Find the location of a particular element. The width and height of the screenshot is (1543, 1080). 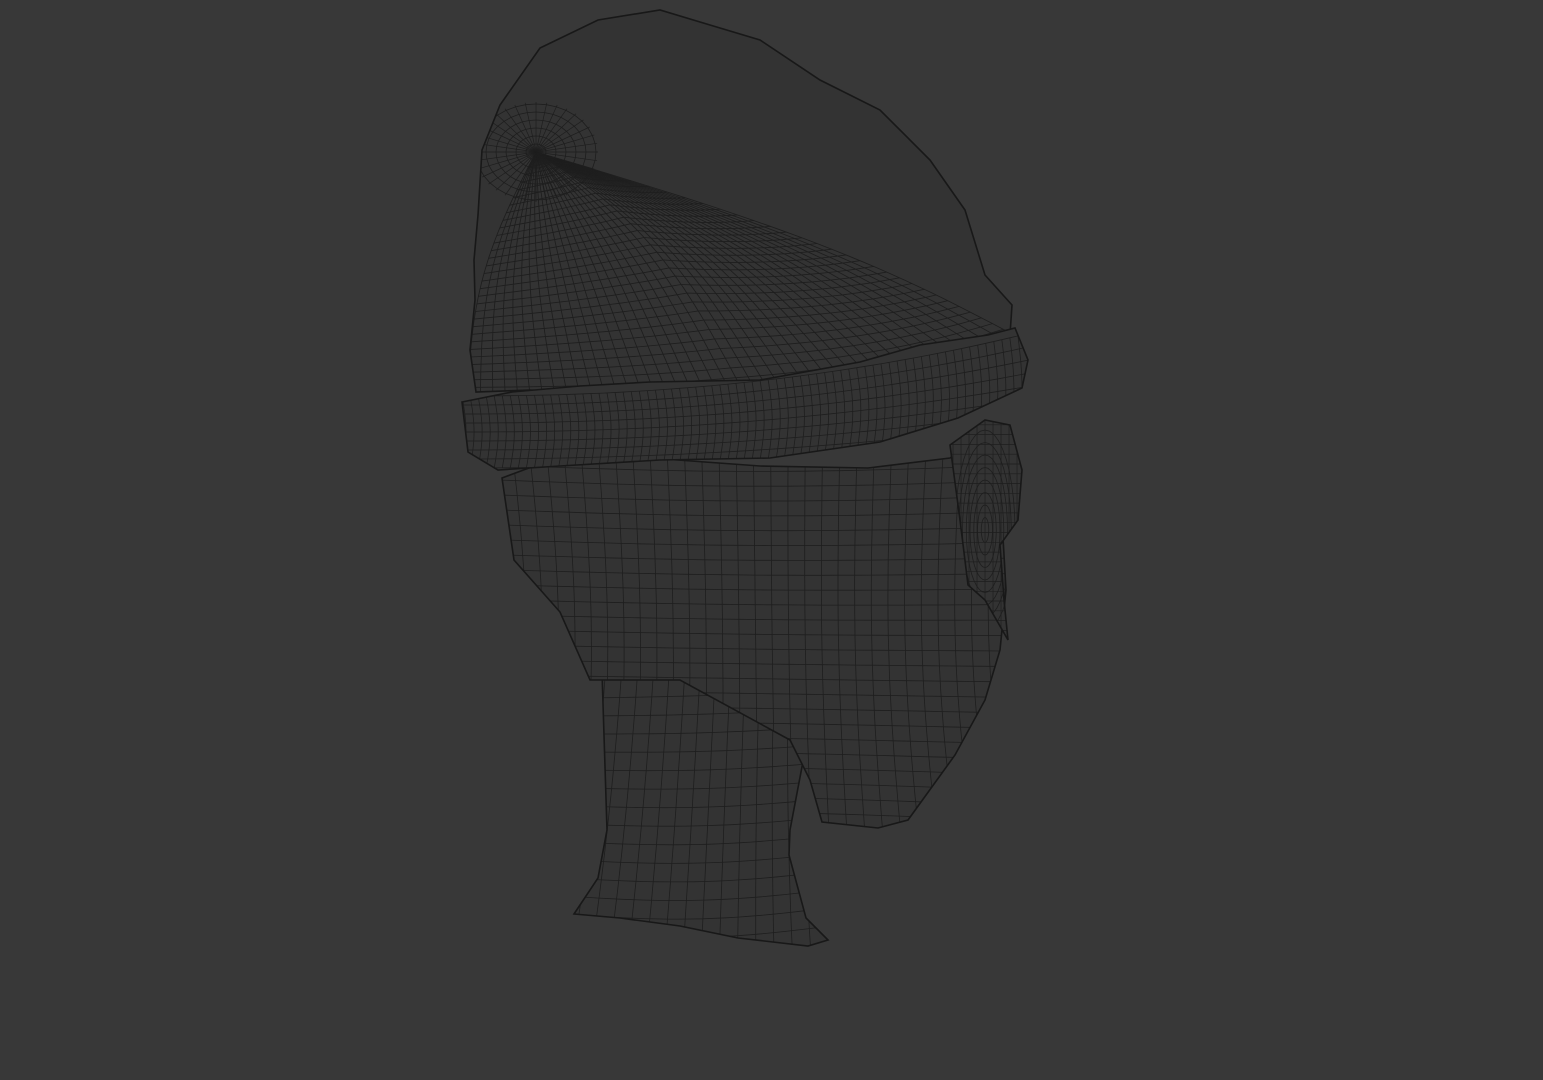

beanie-crown-surface is located at coordinates (741, 202).